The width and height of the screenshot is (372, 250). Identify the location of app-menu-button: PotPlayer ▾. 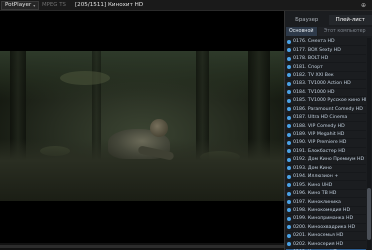
(20, 5).